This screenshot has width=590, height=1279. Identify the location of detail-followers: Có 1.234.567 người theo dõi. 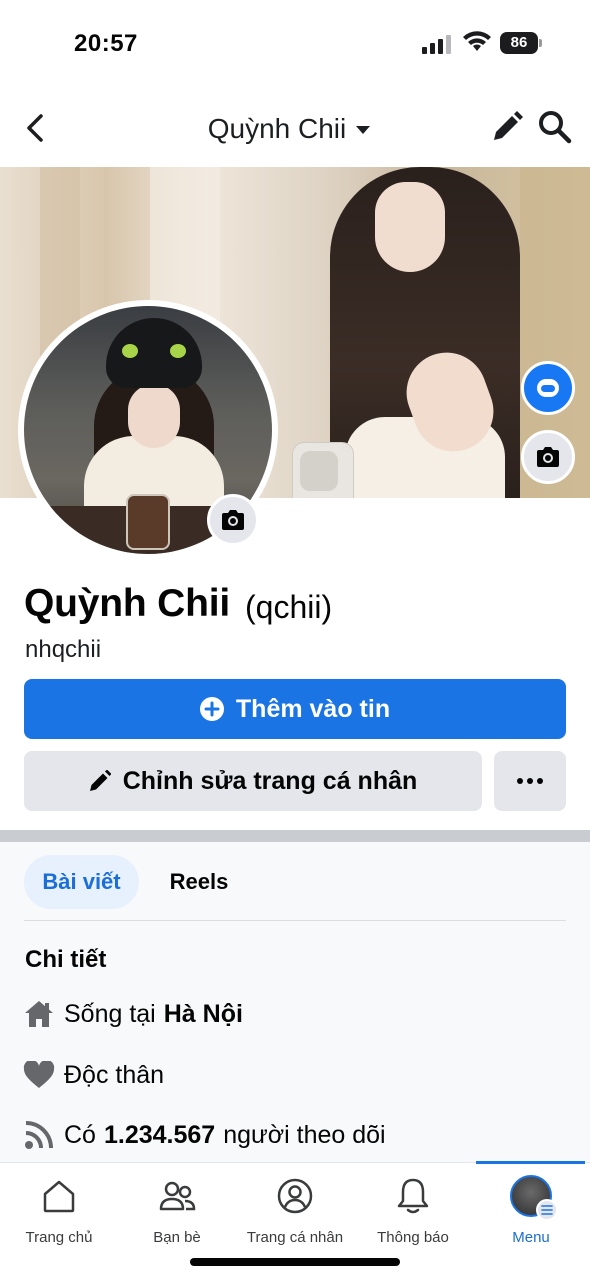
(204, 1135).